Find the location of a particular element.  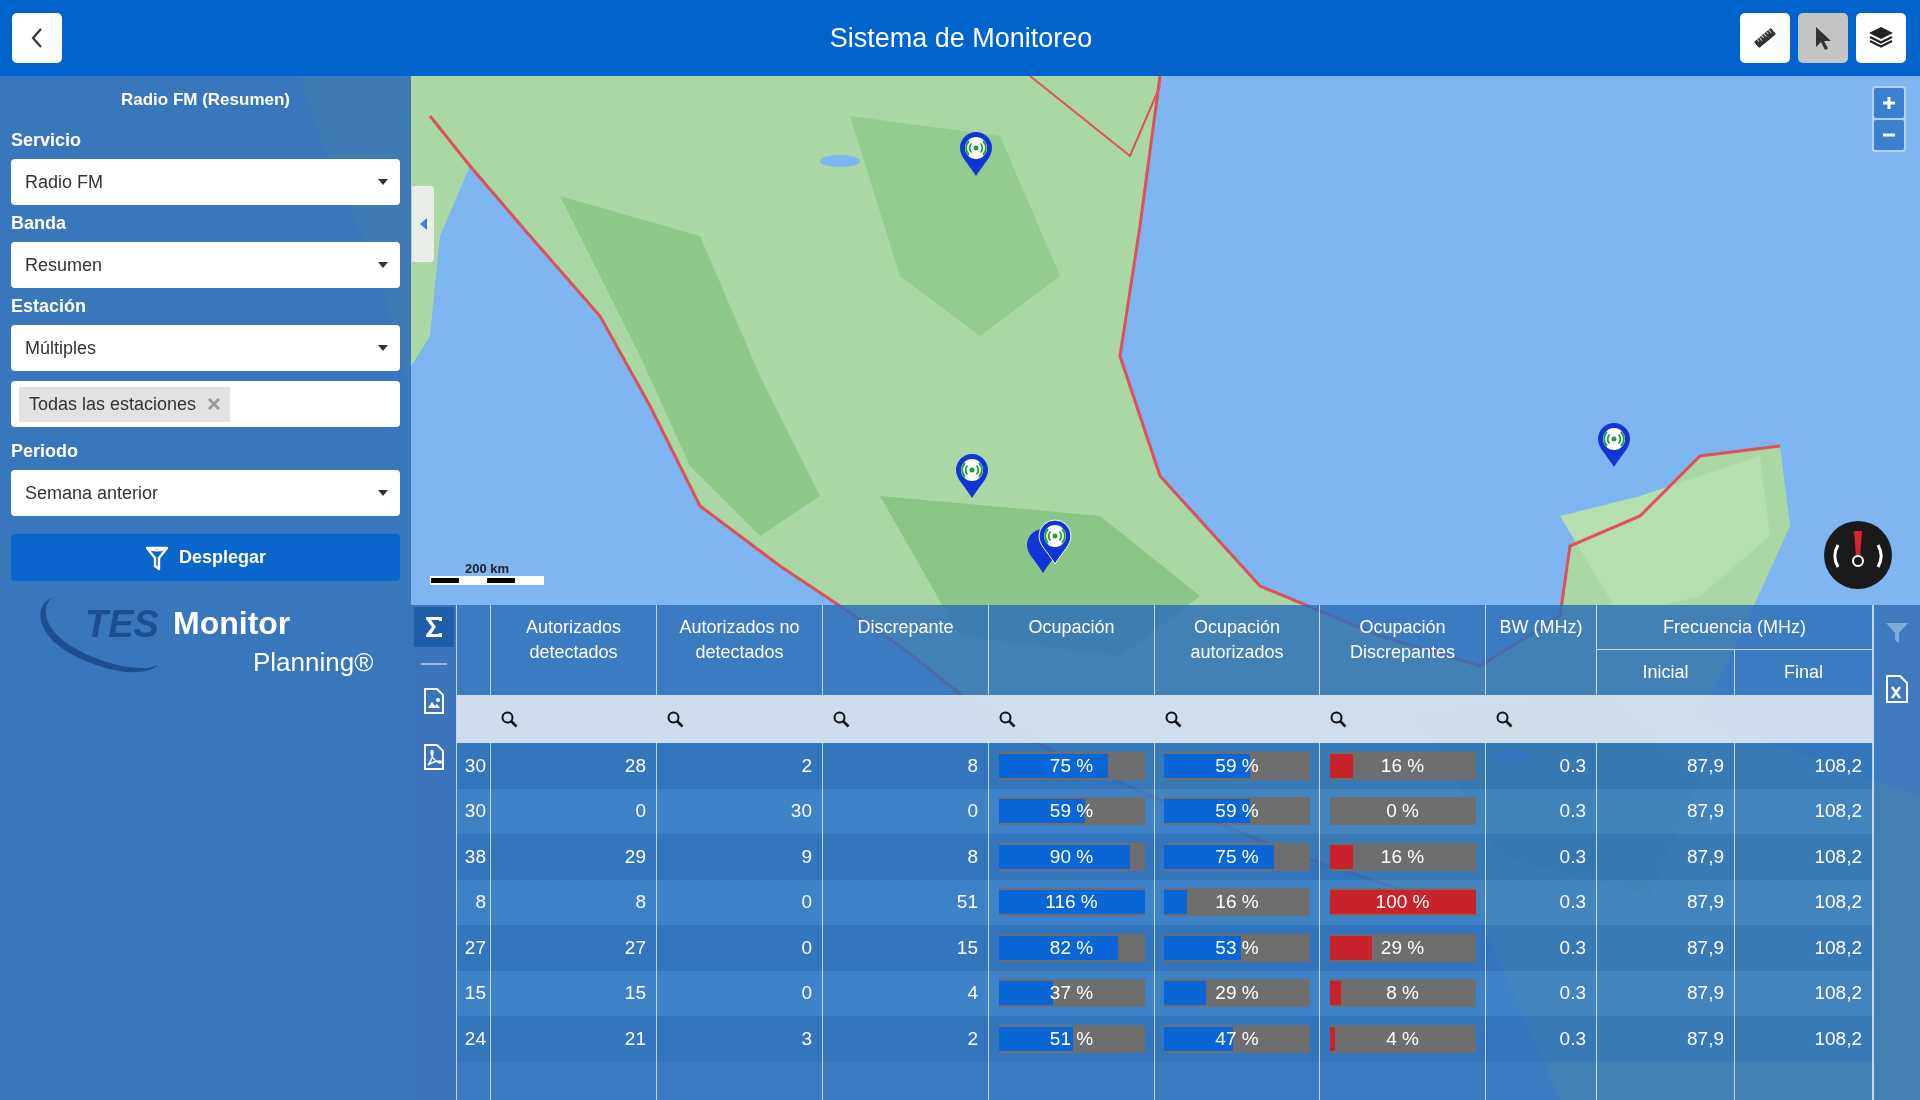

table-cell: 27 is located at coordinates (574, 948).